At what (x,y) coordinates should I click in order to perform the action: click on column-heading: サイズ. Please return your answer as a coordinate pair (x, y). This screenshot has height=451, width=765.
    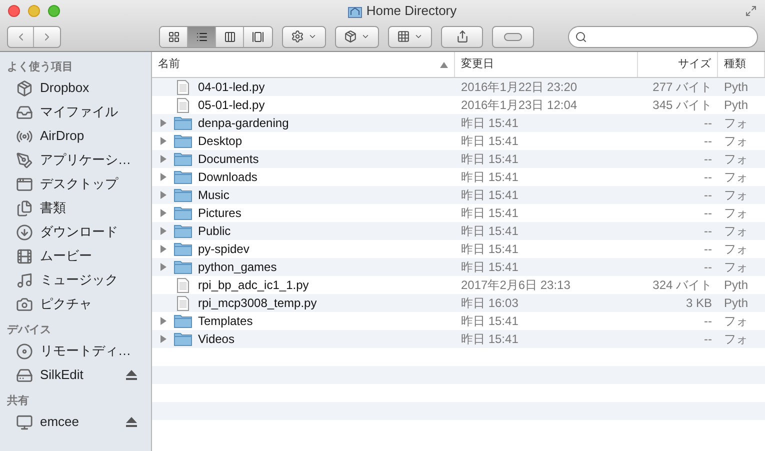
    Looking at the image, I should click on (678, 64).